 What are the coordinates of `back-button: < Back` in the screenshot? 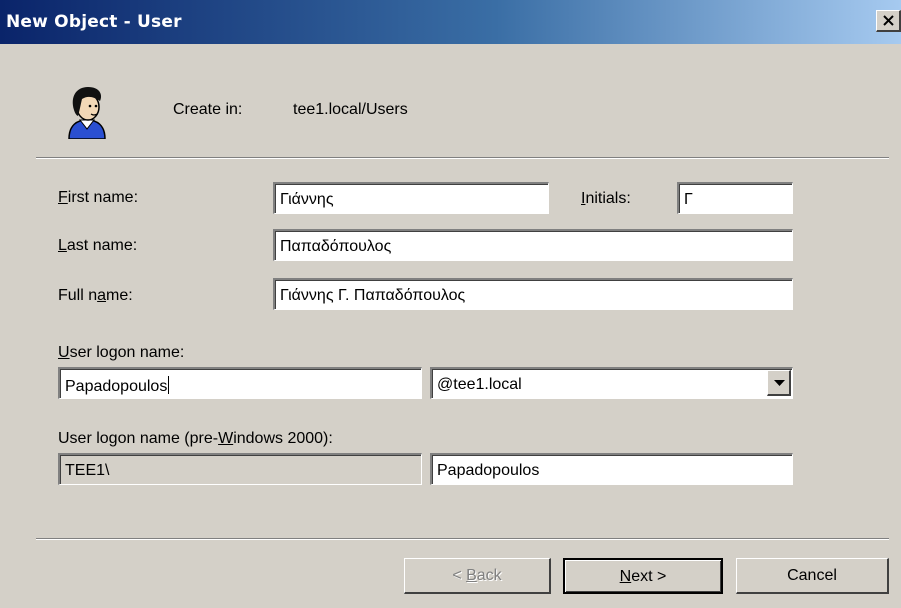 It's located at (477, 576).